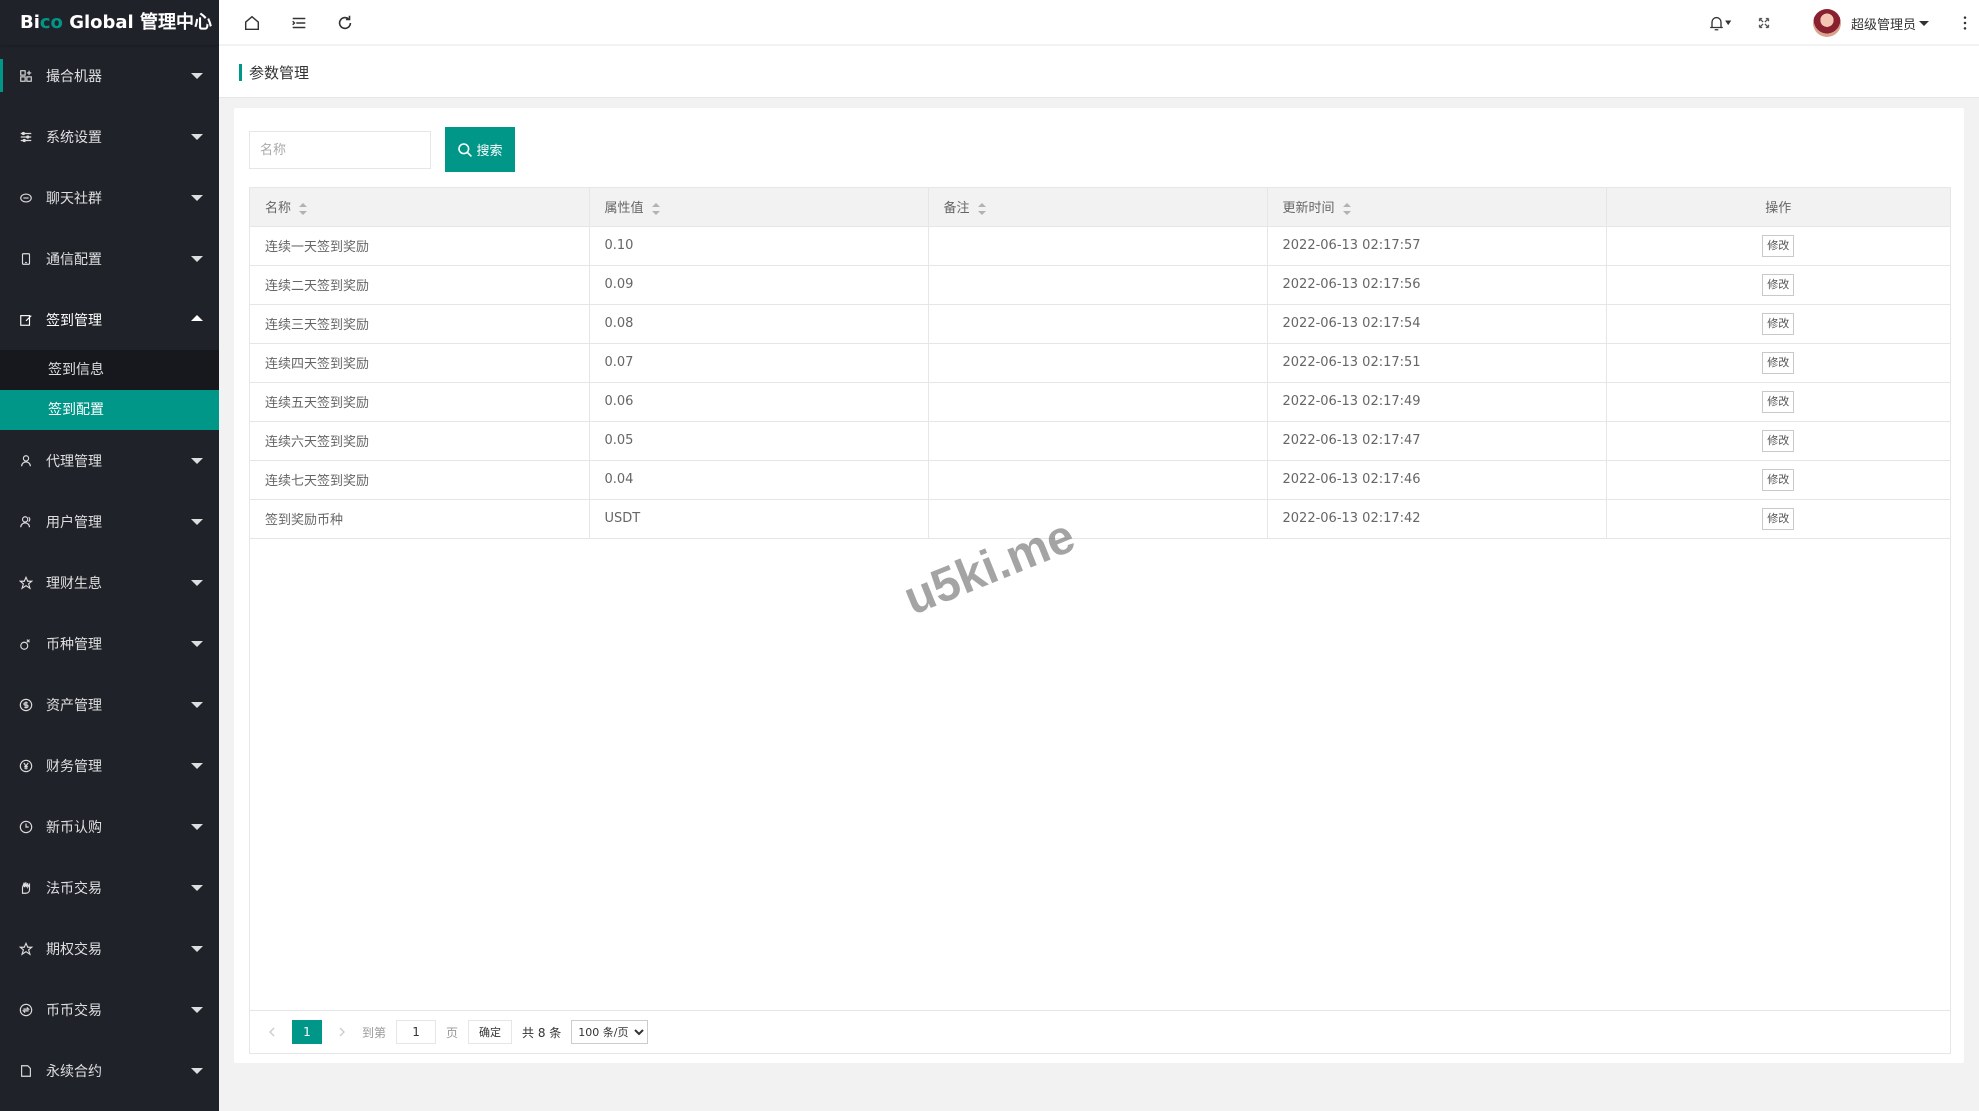 The height and width of the screenshot is (1111, 1979). Describe the element at coordinates (74, 76) in the screenshot. I see `sidebar-item-label: 撮合机器` at that location.